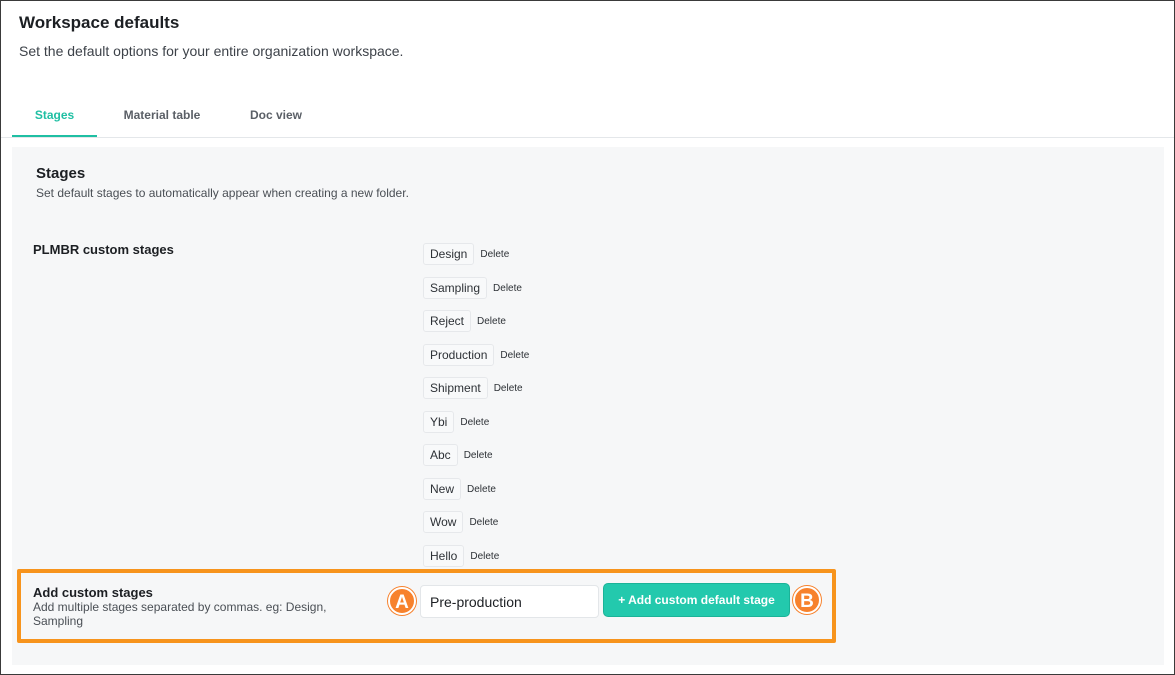 The width and height of the screenshot is (1175, 675). What do you see at coordinates (93, 592) in the screenshot?
I see `add-custom-stages-title: Add custom stages` at bounding box center [93, 592].